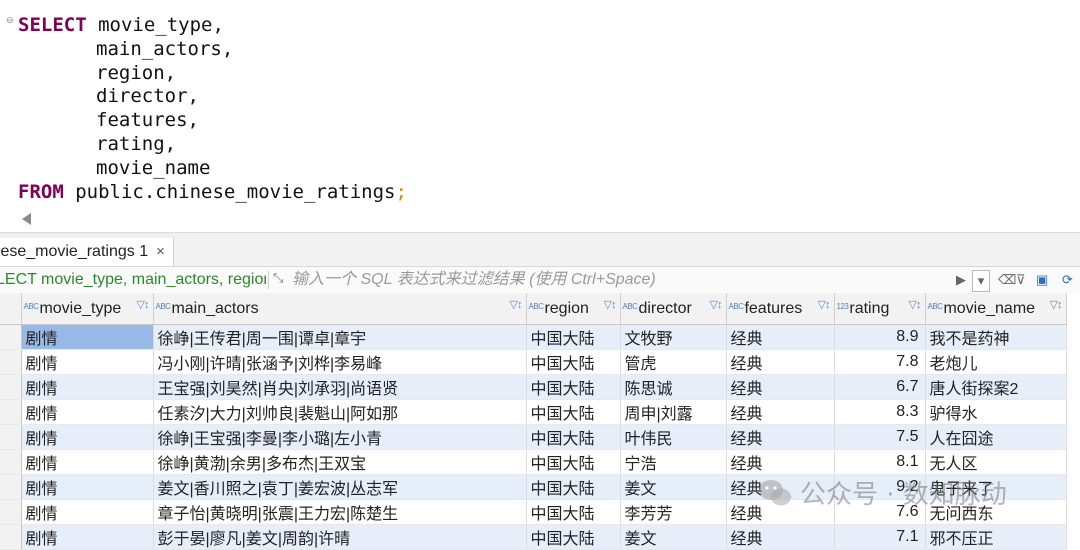 The image size is (1080, 550). I want to click on table-cell: 7.5, so click(880, 437).